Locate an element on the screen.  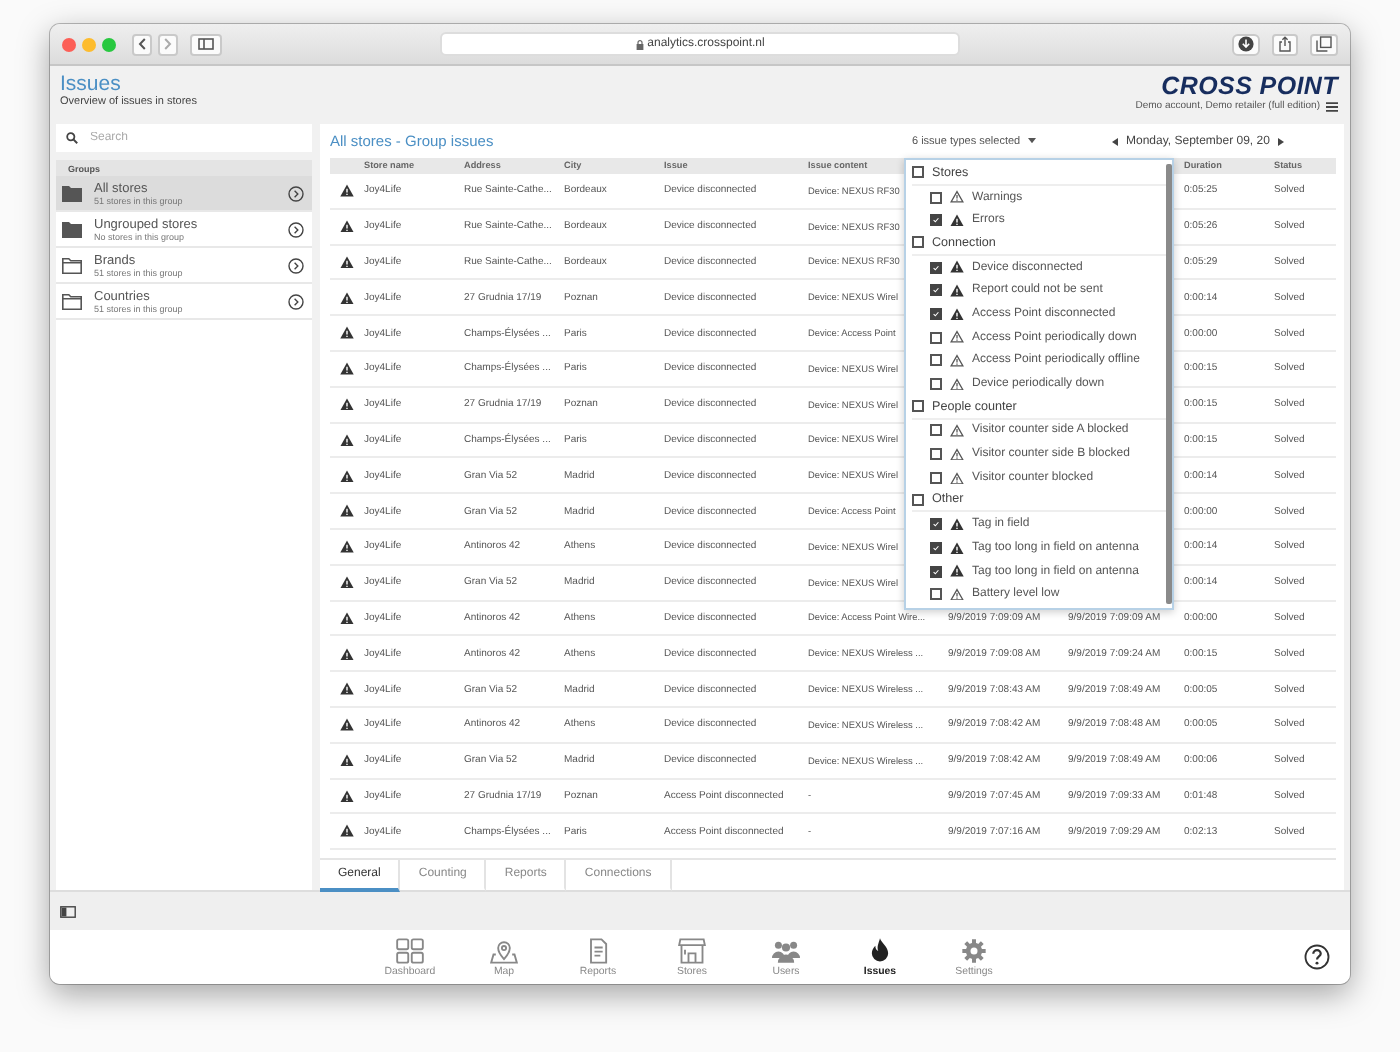
tabs-icon is located at coordinates (1324, 44).